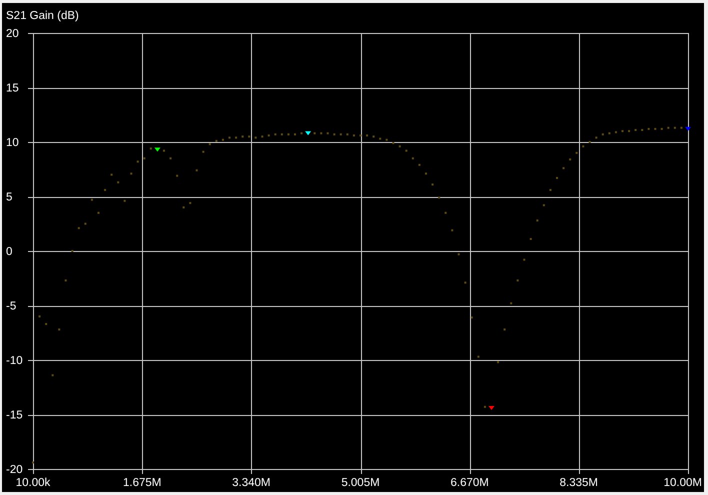 The height and width of the screenshot is (495, 708). I want to click on axis-label: 20, so click(12, 34).